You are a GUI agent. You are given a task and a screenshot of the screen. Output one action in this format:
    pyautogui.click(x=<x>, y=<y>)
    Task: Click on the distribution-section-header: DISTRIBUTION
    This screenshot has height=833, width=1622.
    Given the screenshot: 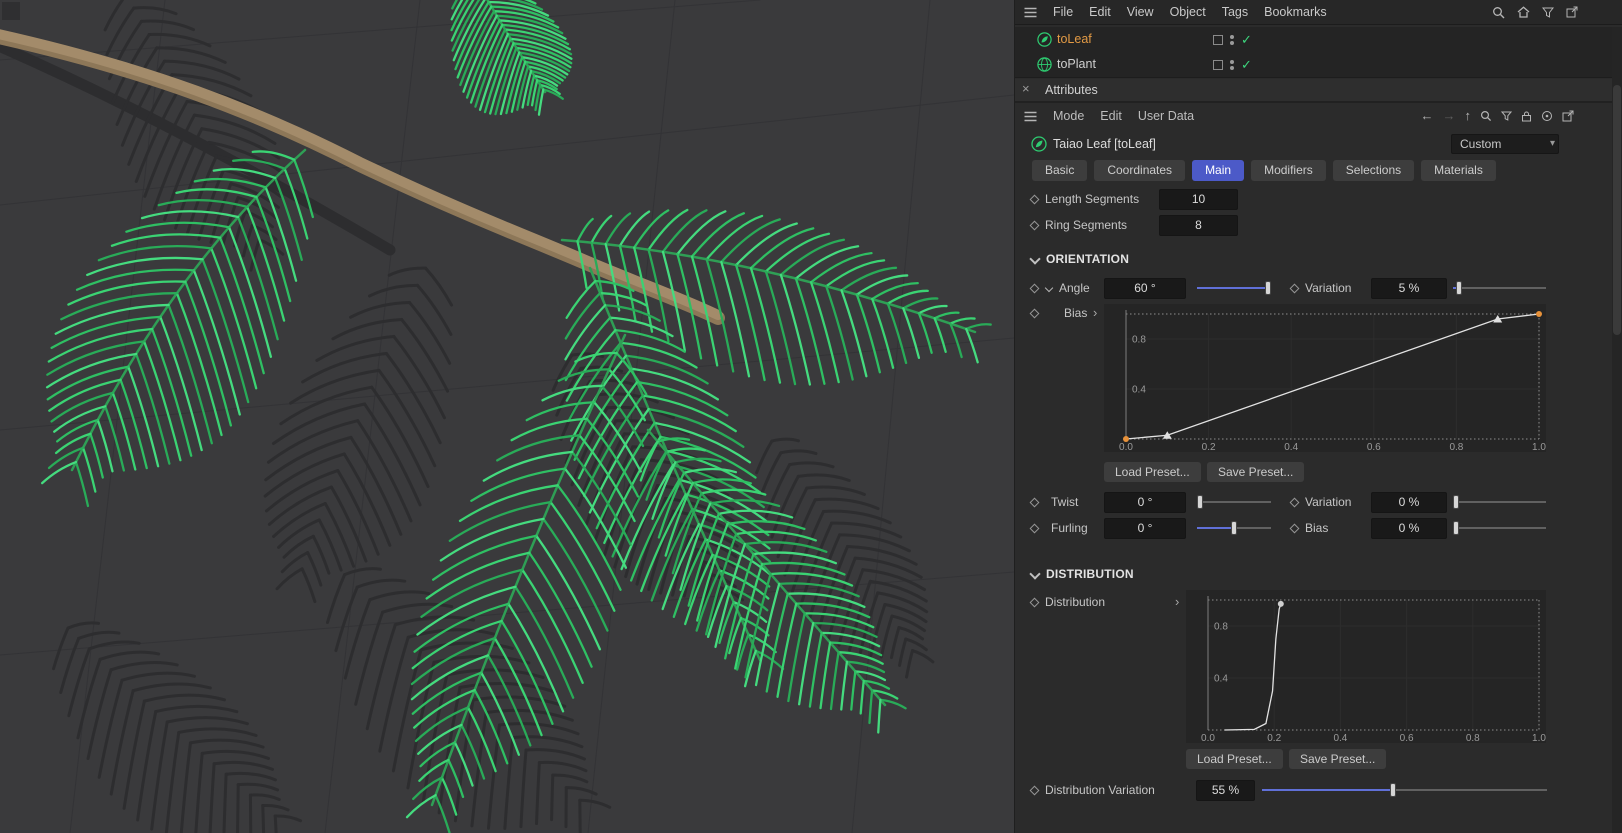 What is the action you would take?
    pyautogui.click(x=1318, y=575)
    